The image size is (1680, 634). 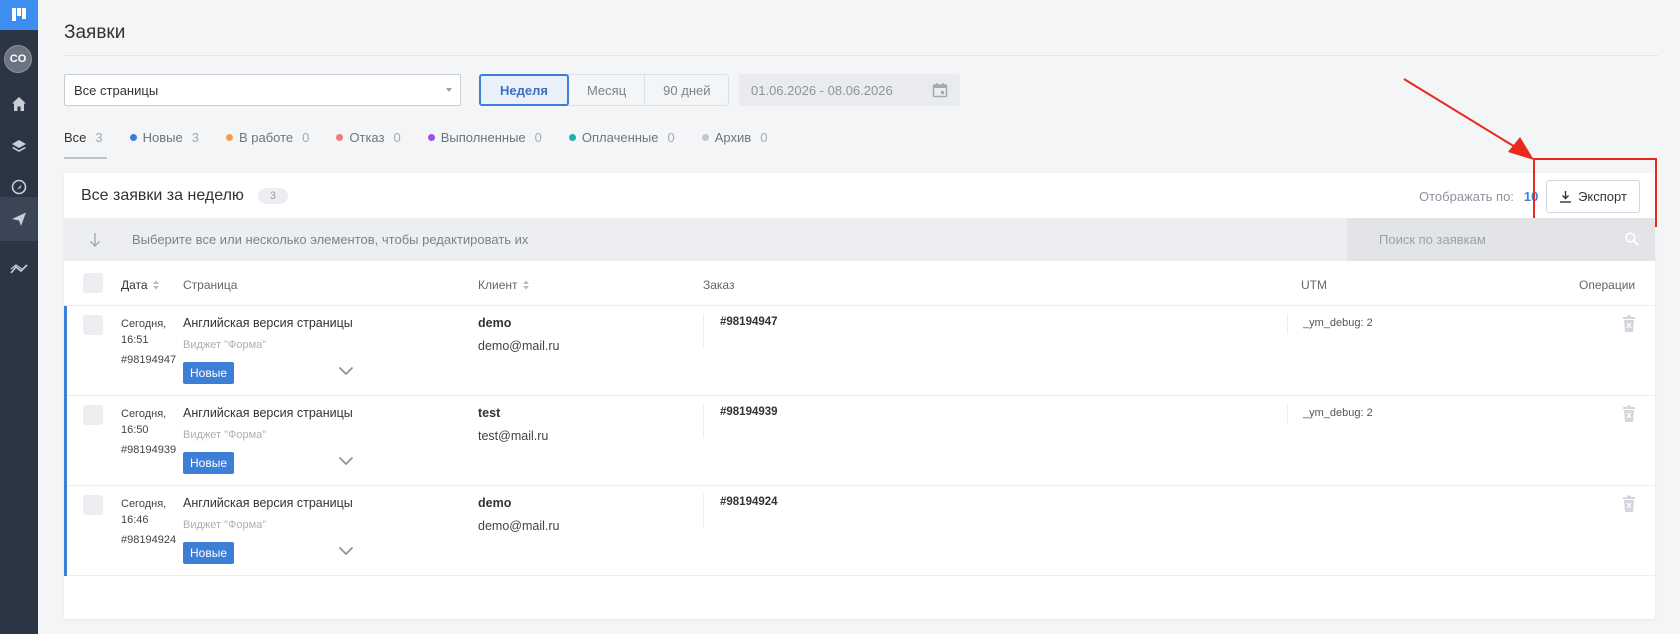 What do you see at coordinates (498, 285) in the screenshot?
I see `column-client-label: Клиент` at bounding box center [498, 285].